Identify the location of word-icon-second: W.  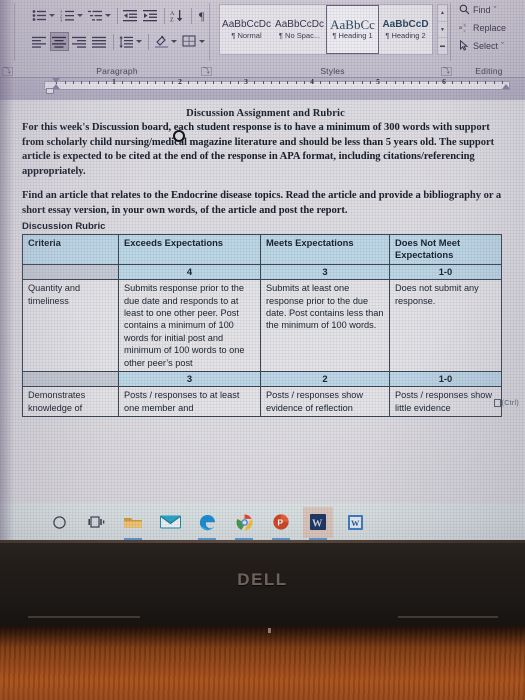
(355, 522).